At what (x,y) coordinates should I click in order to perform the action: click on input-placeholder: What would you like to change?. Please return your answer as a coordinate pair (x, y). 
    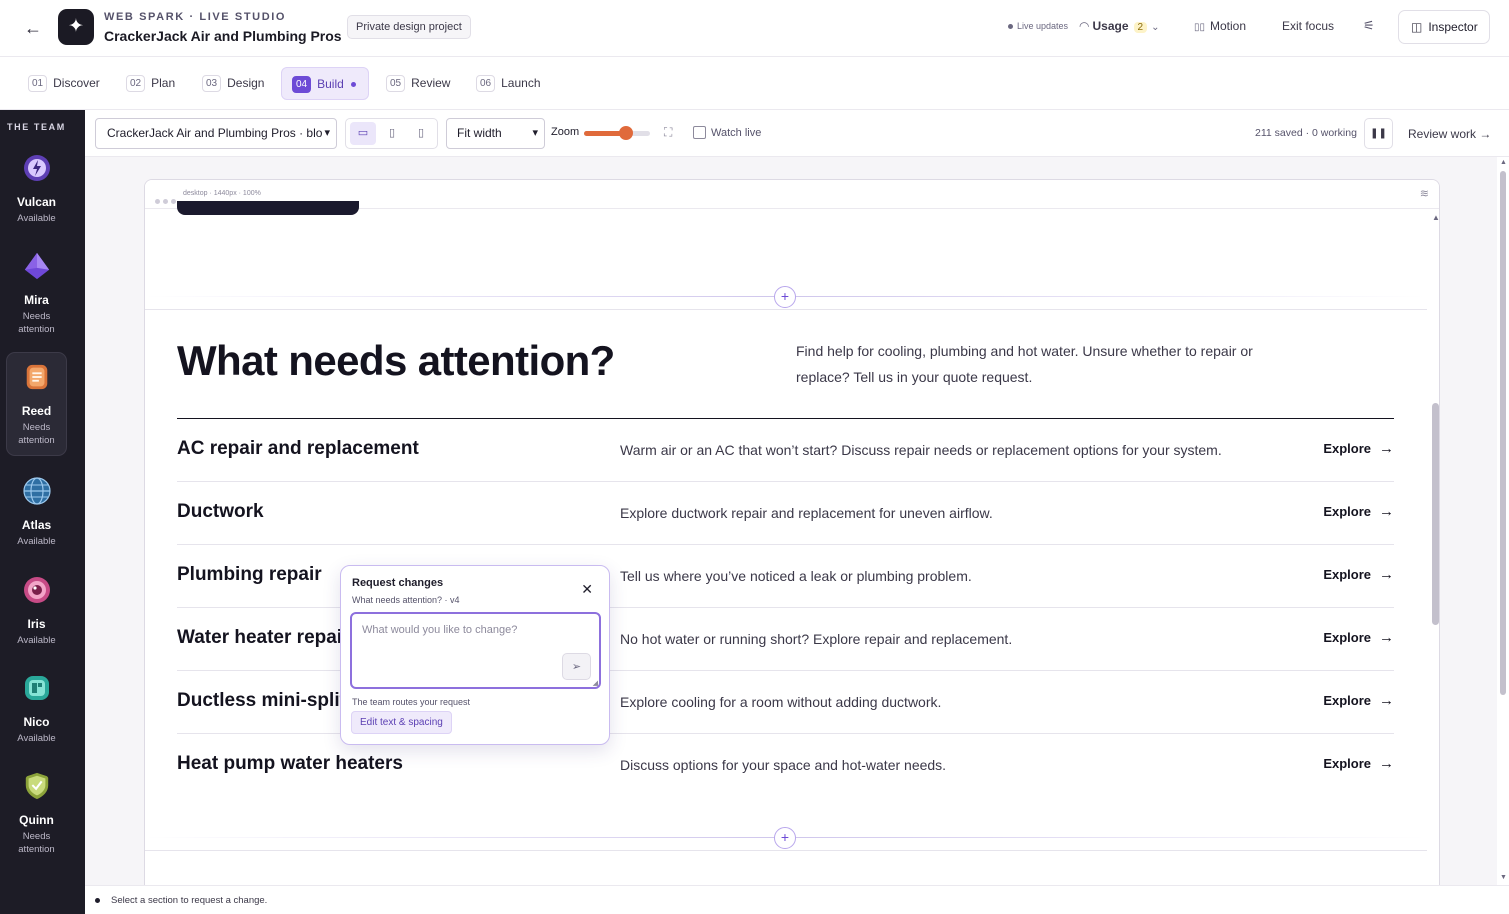
    Looking at the image, I should click on (440, 630).